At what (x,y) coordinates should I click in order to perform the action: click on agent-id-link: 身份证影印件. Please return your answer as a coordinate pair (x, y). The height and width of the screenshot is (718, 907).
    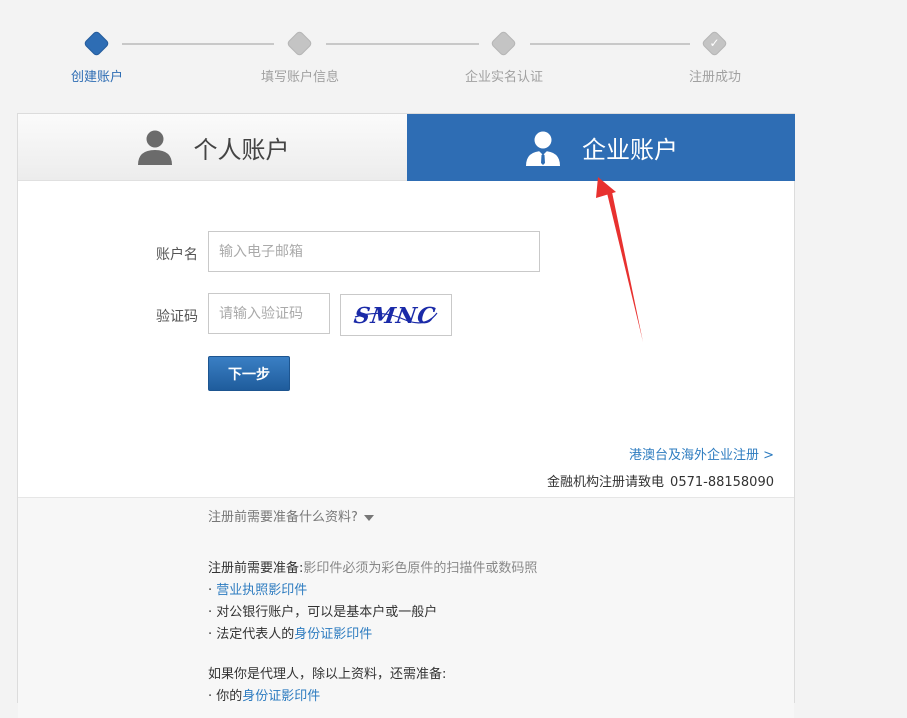
    Looking at the image, I should click on (281, 696).